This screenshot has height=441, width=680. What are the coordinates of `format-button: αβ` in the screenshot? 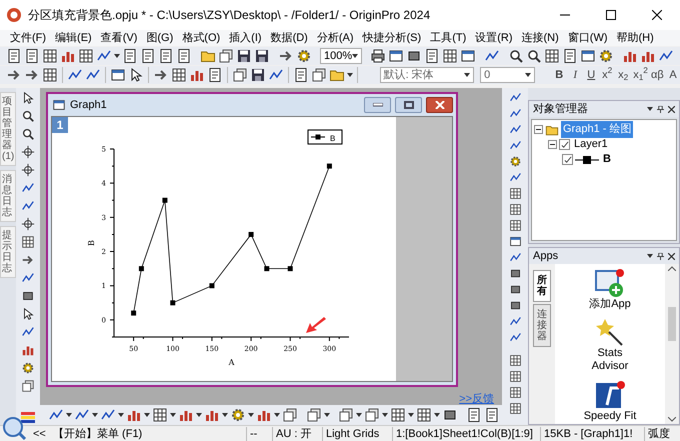 It's located at (657, 75).